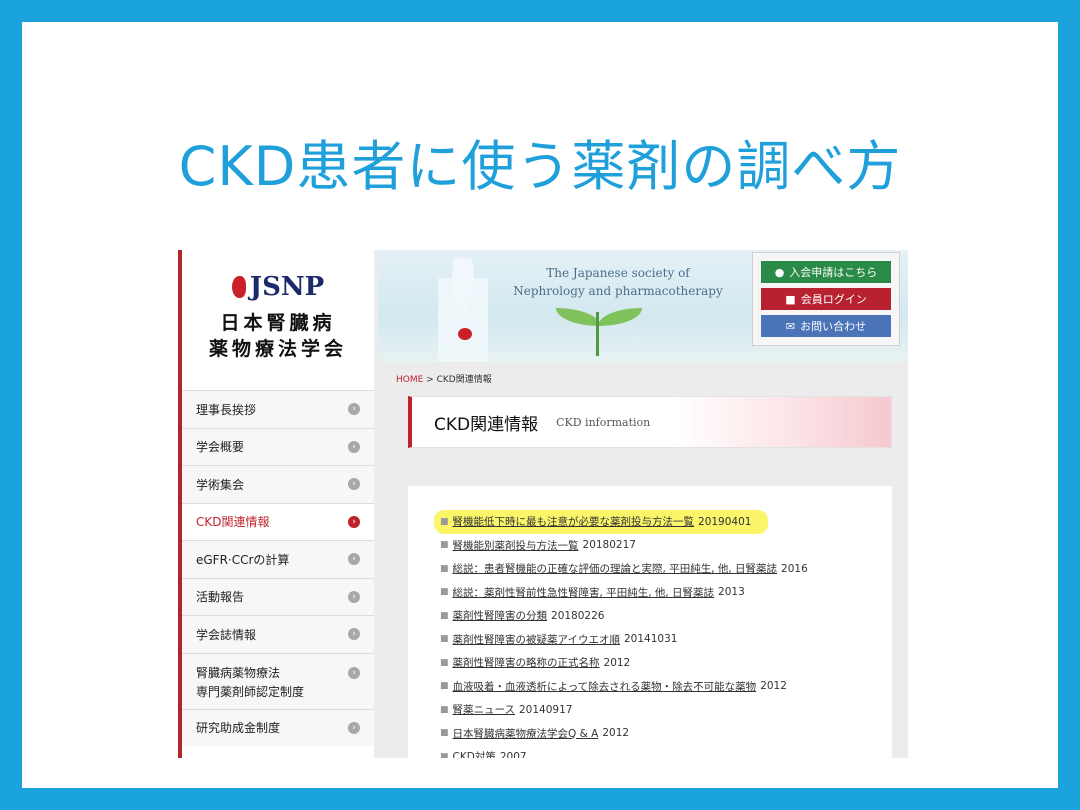 Image resolution: width=1080 pixels, height=810 pixels. Describe the element at coordinates (474, 753) in the screenshot. I see `document-link: CKD対策` at that location.